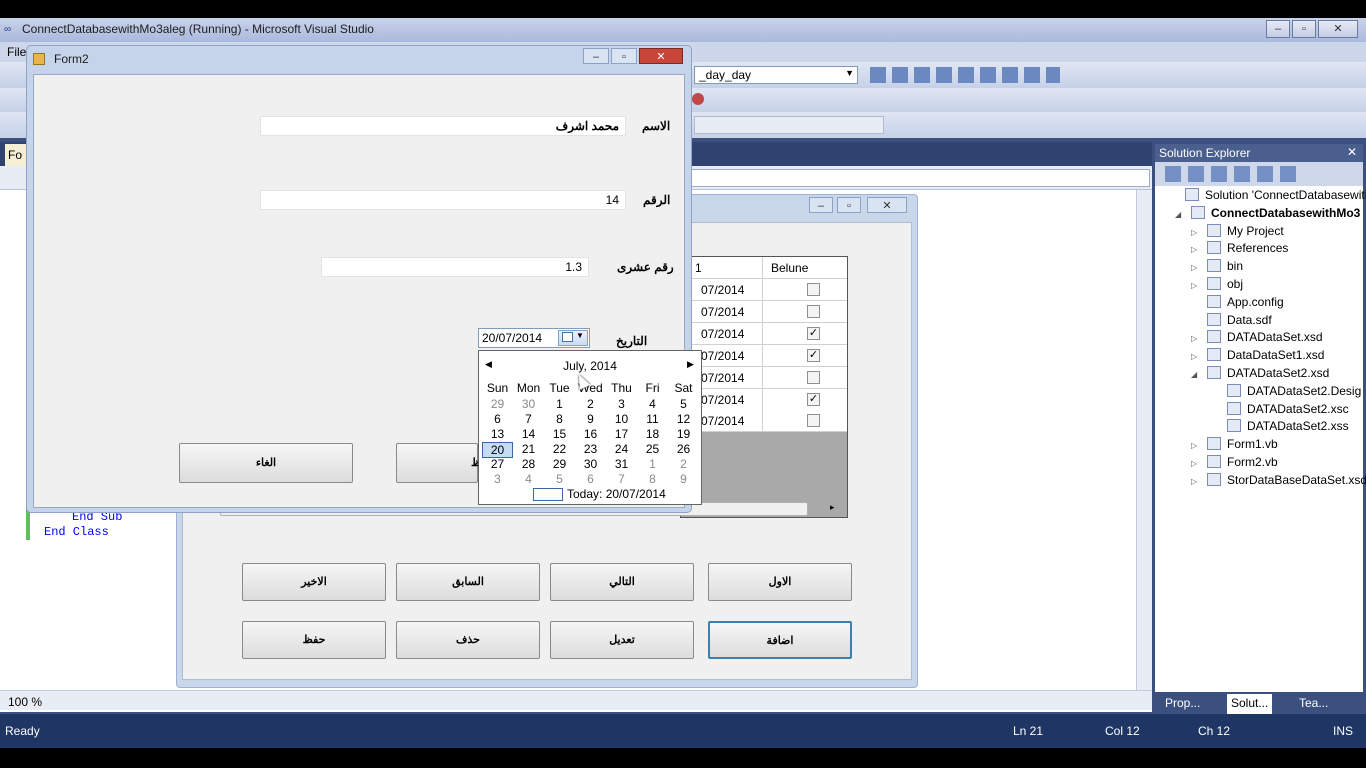 This screenshot has height=768, width=1366. What do you see at coordinates (528, 449) in the screenshot?
I see `calendar-day: 21` at bounding box center [528, 449].